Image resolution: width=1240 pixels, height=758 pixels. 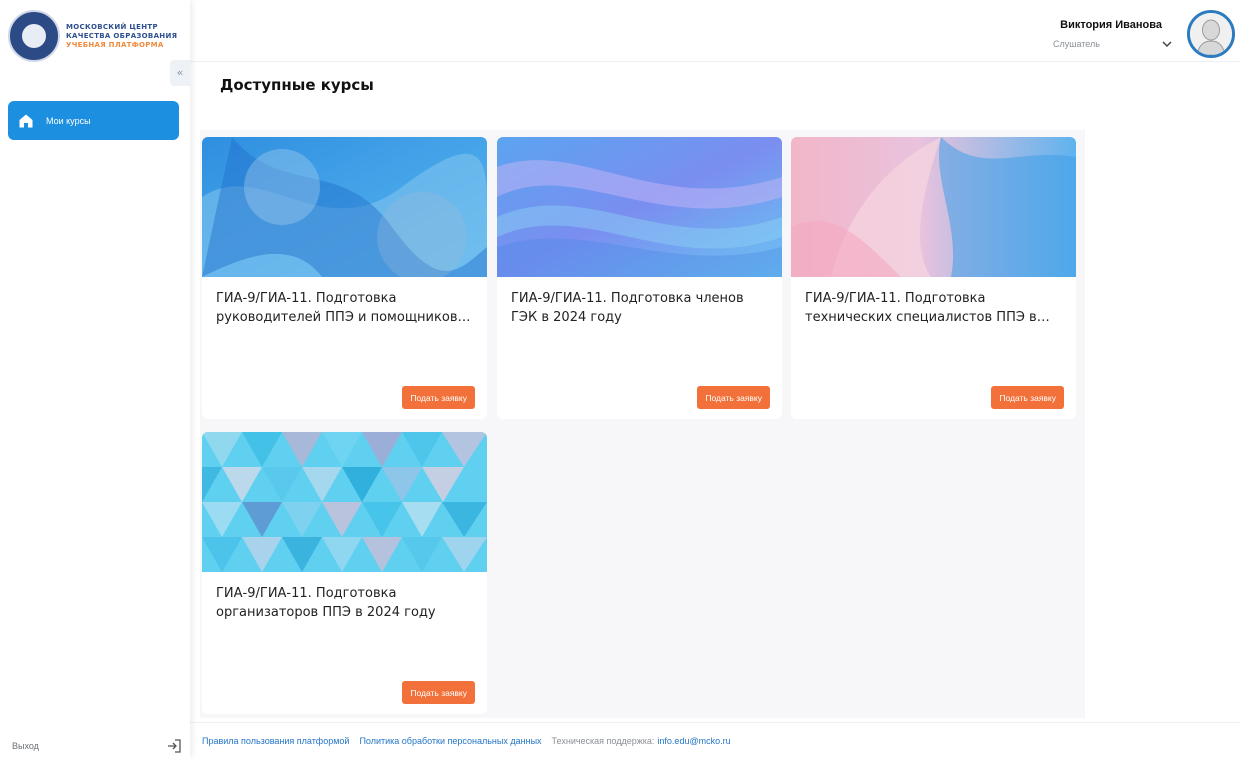 What do you see at coordinates (1076, 44) in the screenshot?
I see `user-role: Слушатель` at bounding box center [1076, 44].